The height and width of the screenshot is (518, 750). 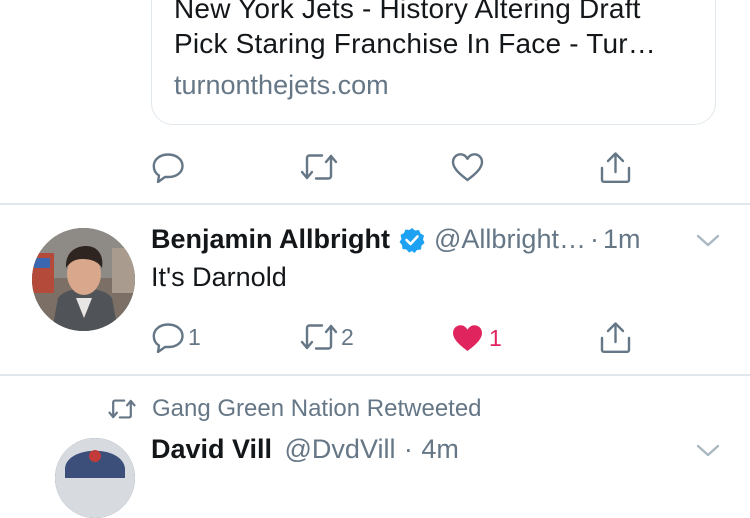 What do you see at coordinates (467, 338) in the screenshot?
I see `heart-filled-icon` at bounding box center [467, 338].